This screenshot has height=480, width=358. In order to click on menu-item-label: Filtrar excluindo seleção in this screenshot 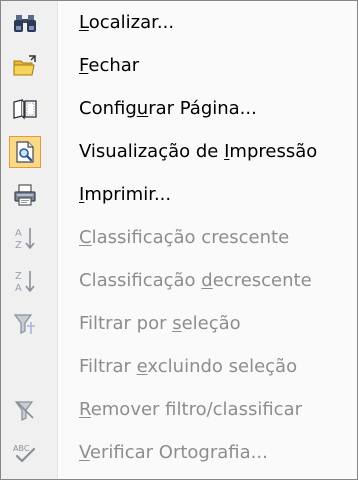, I will do `click(188, 366)`.